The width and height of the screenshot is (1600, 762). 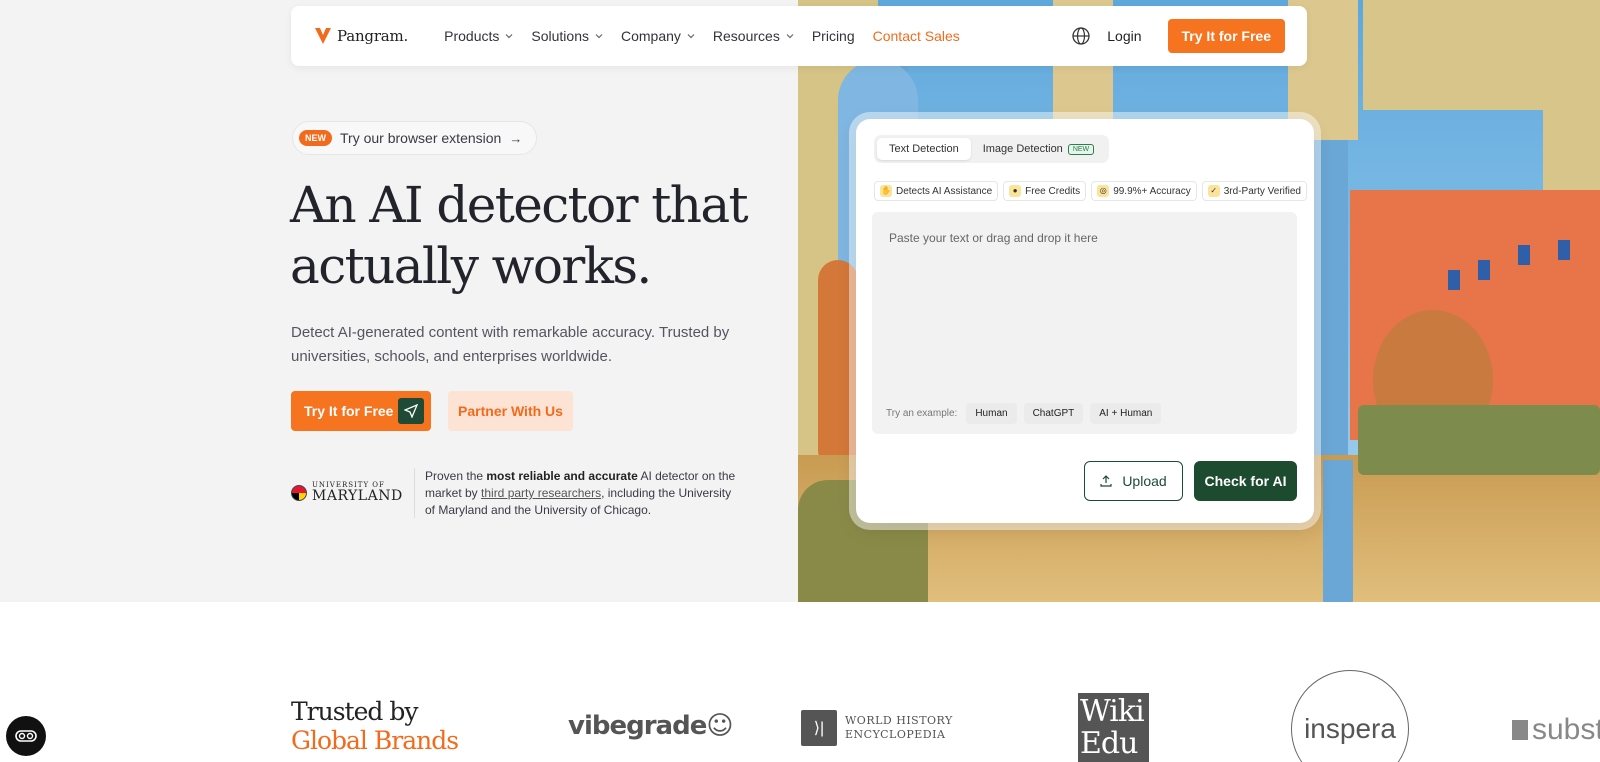 What do you see at coordinates (1015, 191) in the screenshot?
I see `coins-icon: ●` at bounding box center [1015, 191].